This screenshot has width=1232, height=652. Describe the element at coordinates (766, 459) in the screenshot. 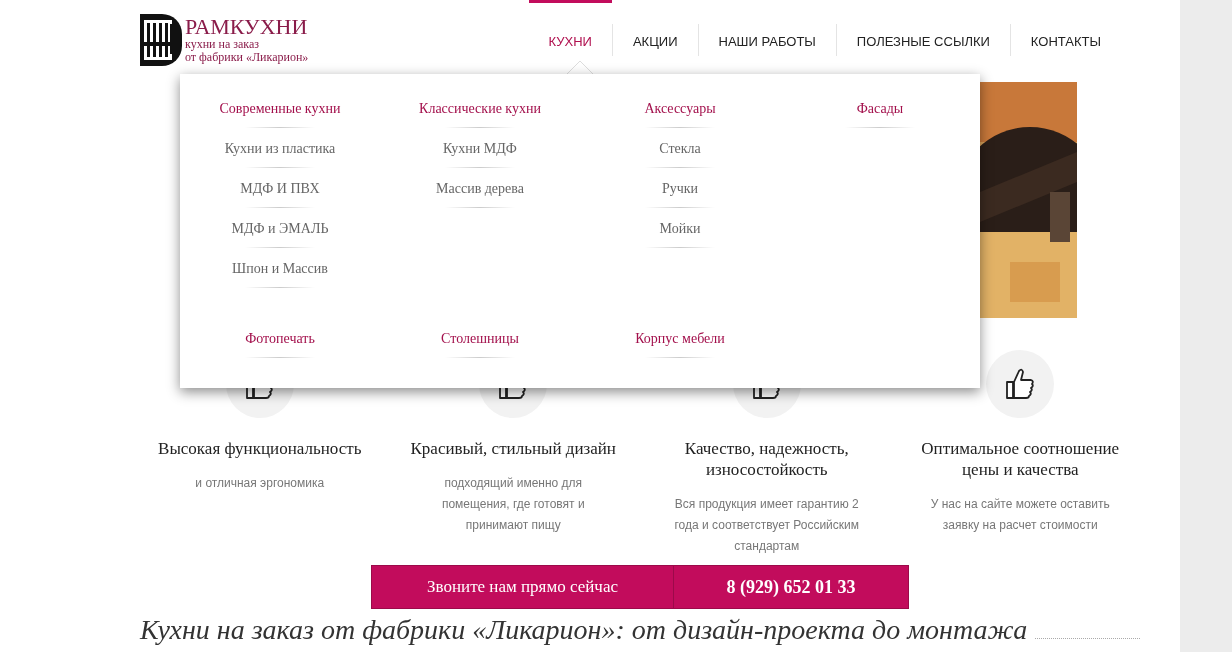

I see `feature-title: Качество, надежность, износостойкость` at that location.